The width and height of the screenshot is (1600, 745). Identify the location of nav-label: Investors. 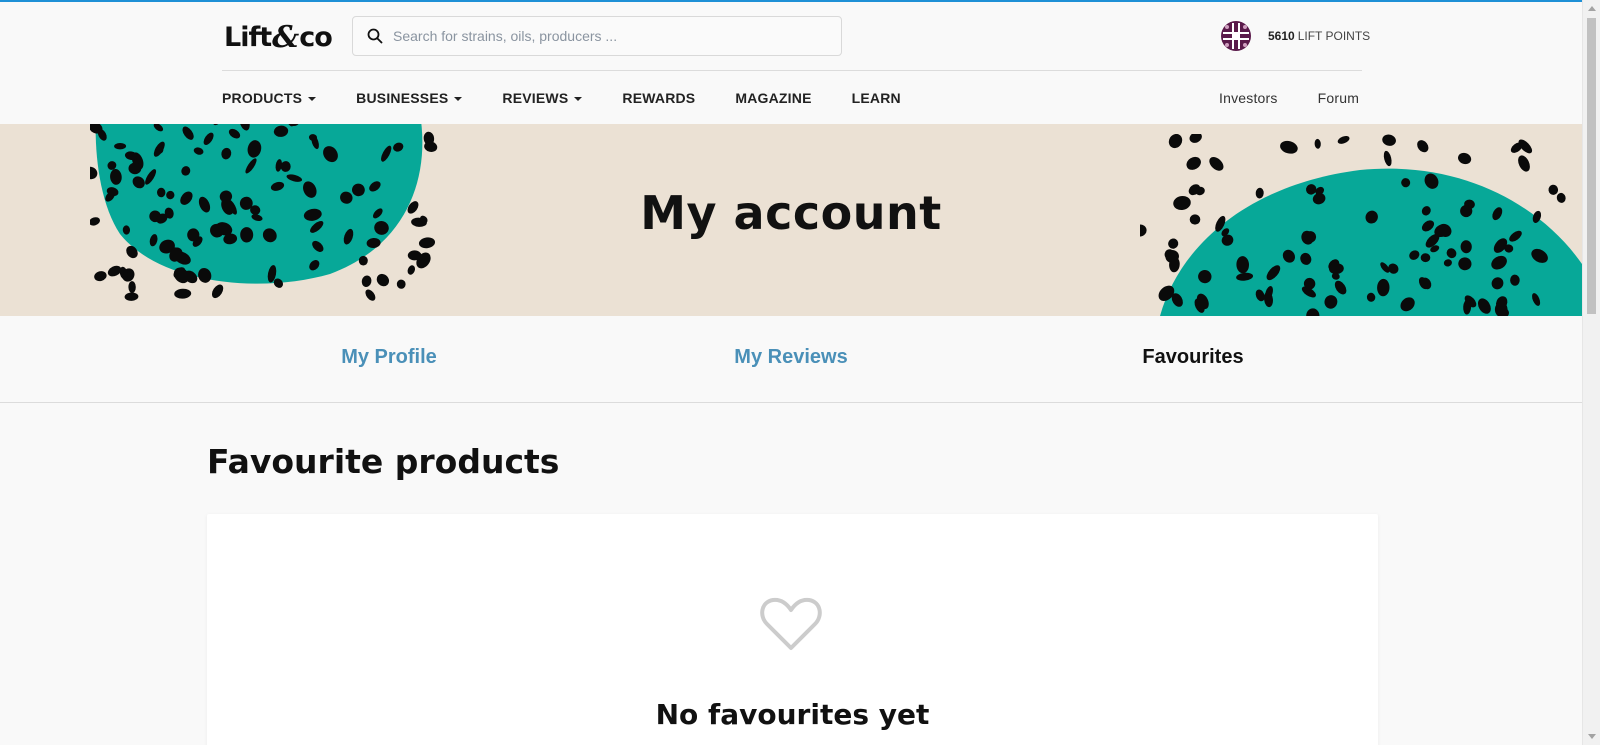
(1248, 98).